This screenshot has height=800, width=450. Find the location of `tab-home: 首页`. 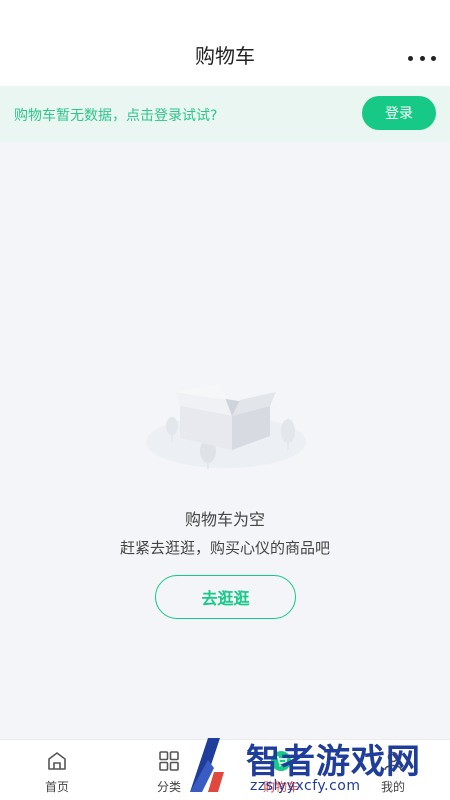

tab-home: 首页 is located at coordinates (57, 770).